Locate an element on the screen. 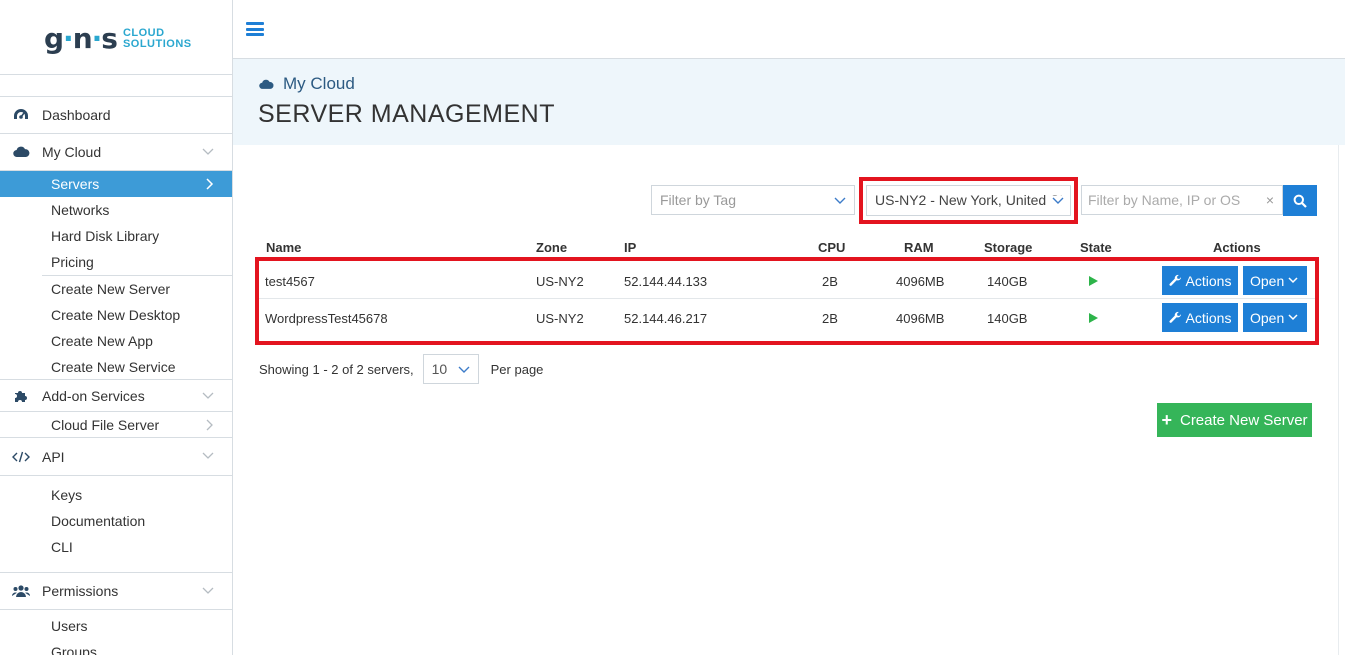  sidebar-item-addon-services: Add-on Services is located at coordinates (116, 396).